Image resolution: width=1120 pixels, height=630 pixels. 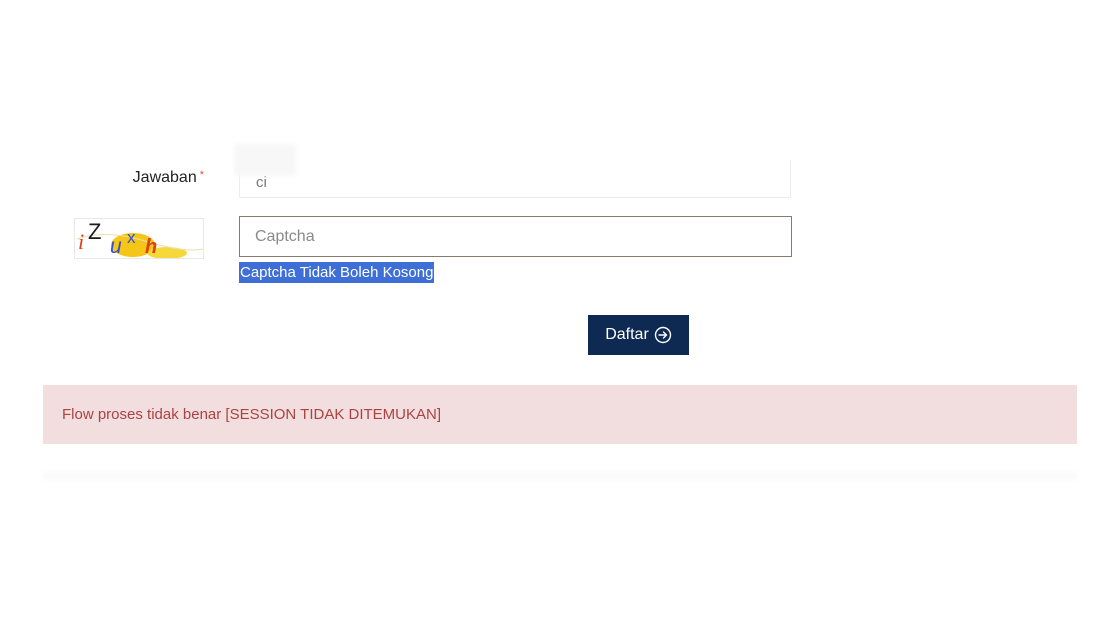 I want to click on circle-arrow-right-icon, so click(x=663, y=335).